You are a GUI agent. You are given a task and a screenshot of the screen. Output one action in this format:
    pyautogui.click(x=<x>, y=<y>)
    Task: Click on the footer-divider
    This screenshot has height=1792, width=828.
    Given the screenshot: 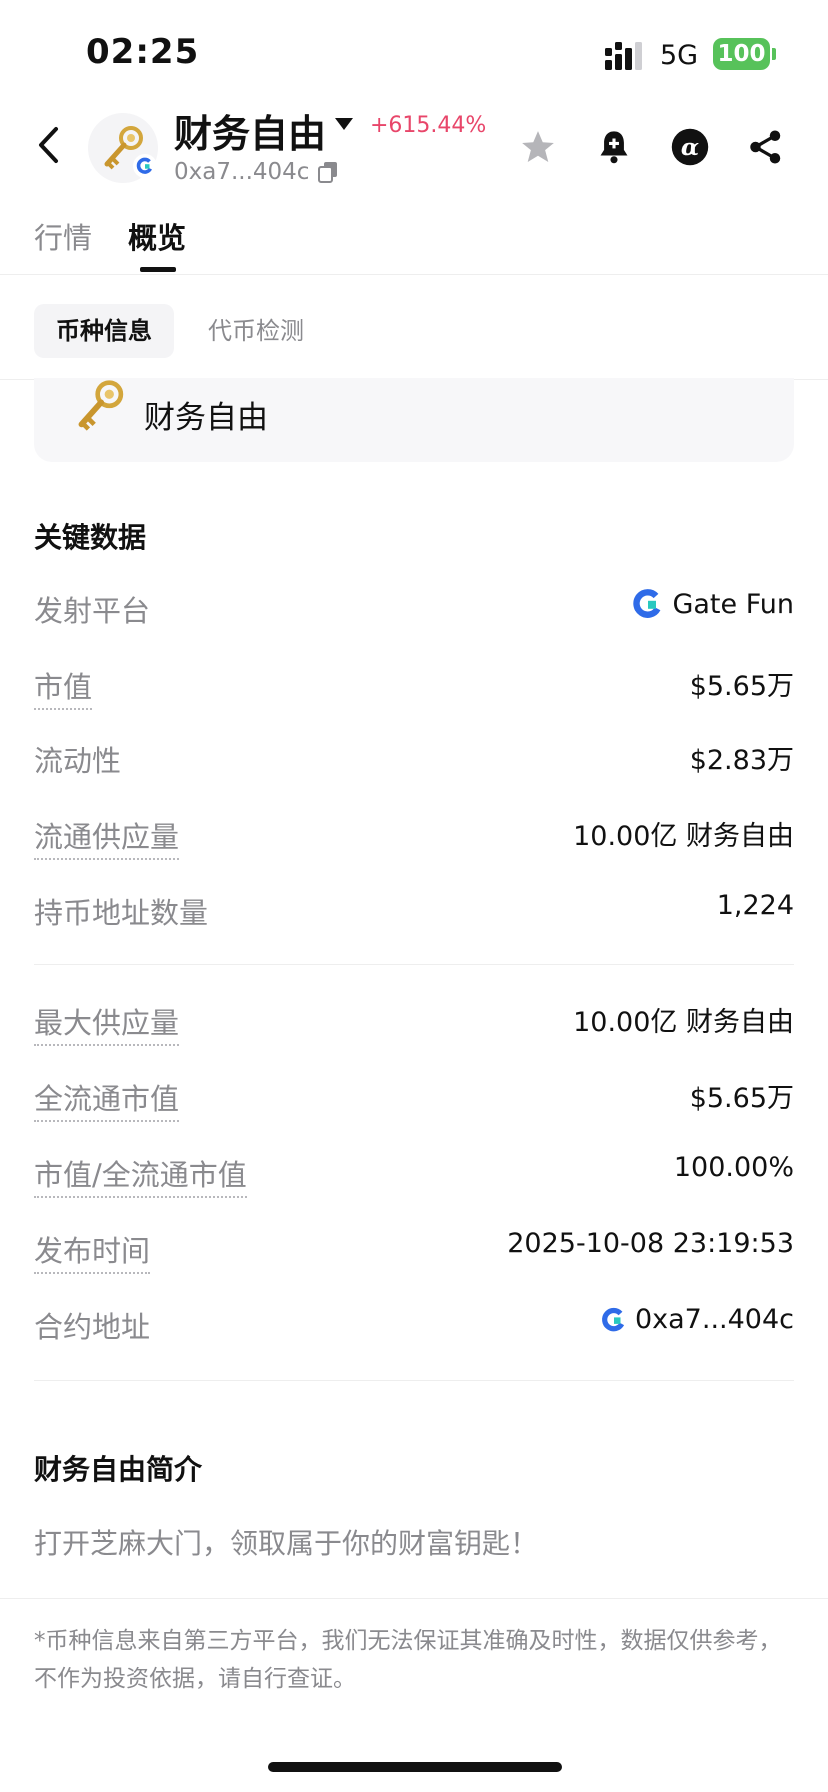 What is the action you would take?
    pyautogui.click(x=414, y=1598)
    